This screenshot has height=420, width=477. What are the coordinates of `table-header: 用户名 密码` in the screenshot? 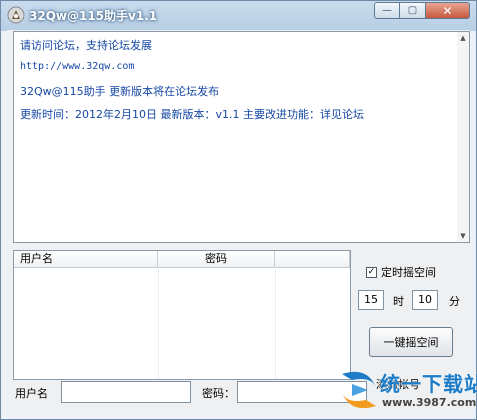 It's located at (182, 259).